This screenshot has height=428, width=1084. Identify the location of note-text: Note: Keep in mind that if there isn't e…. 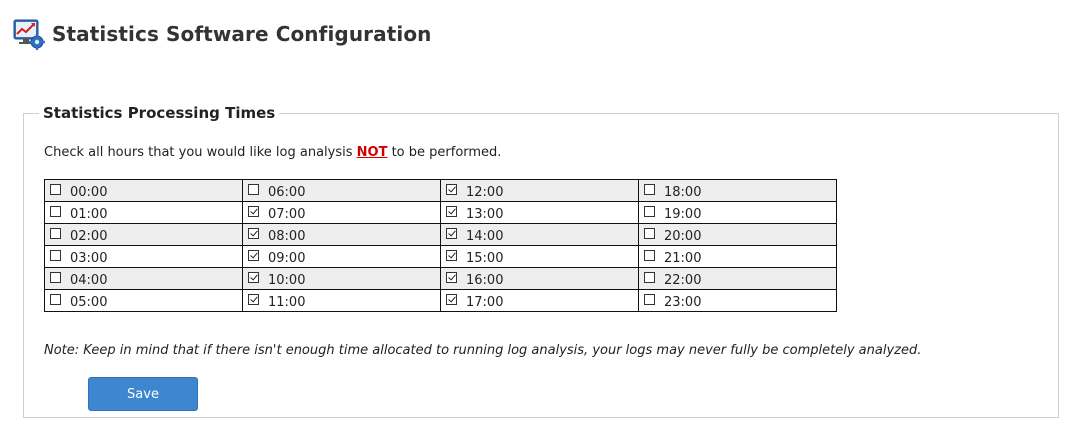
(483, 350).